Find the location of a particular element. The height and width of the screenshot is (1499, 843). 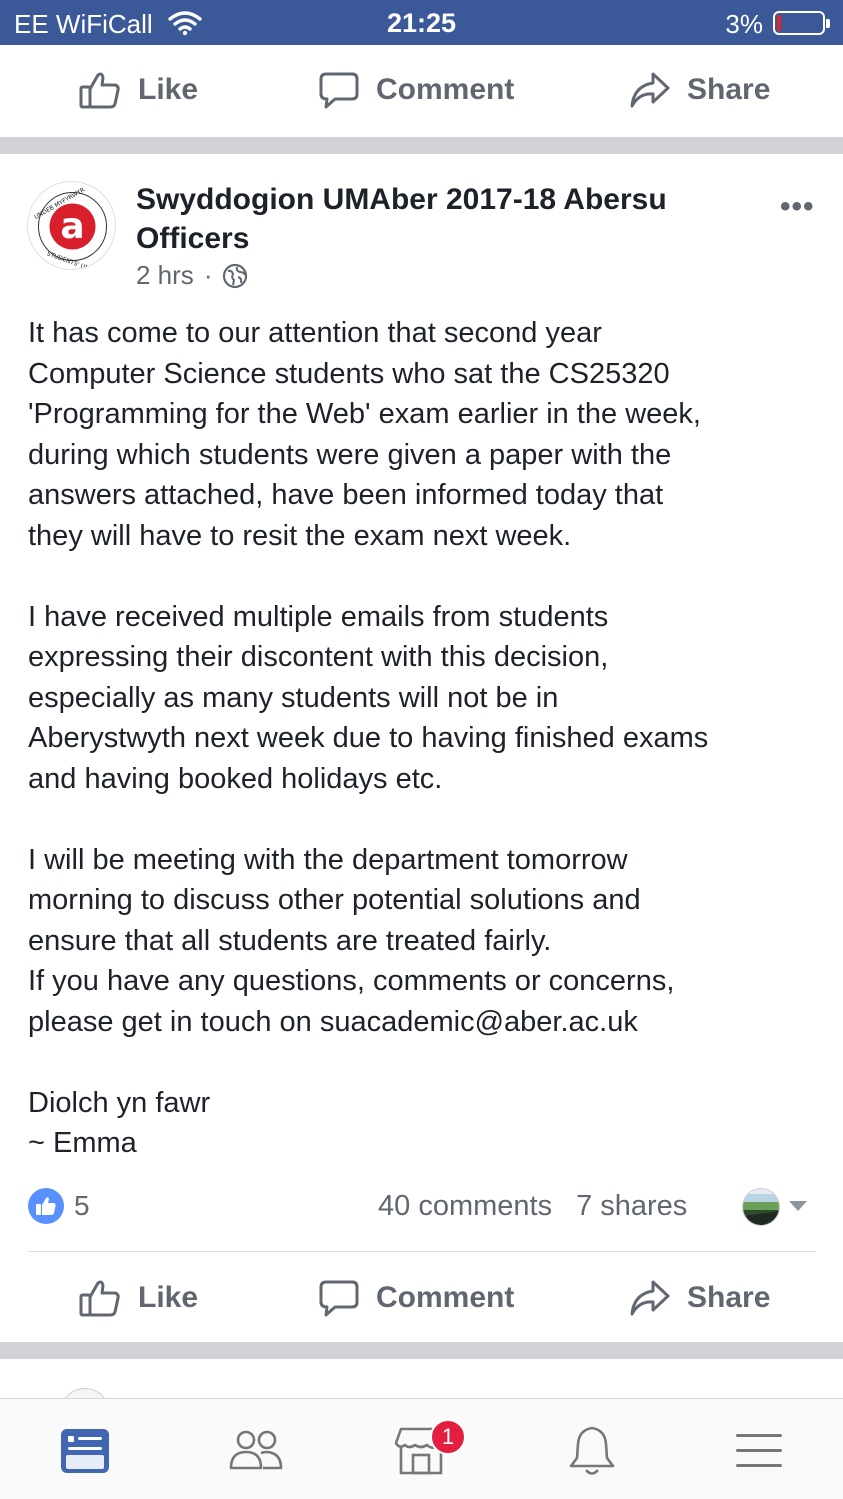

post-action-bar: Like Comment Share is located at coordinates (421, 1298).